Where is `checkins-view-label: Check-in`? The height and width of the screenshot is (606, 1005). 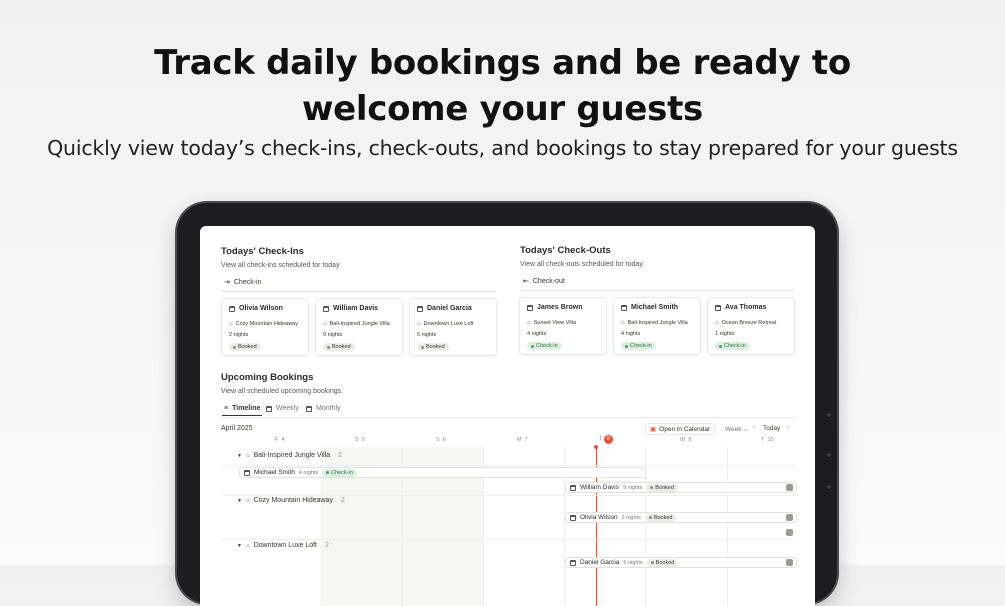 checkins-view-label: Check-in is located at coordinates (247, 282).